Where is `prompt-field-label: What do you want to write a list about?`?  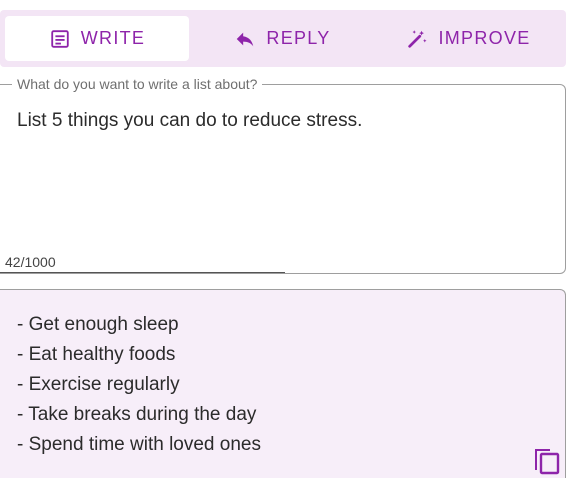
prompt-field-label: What do you want to write a list about? is located at coordinates (137, 84).